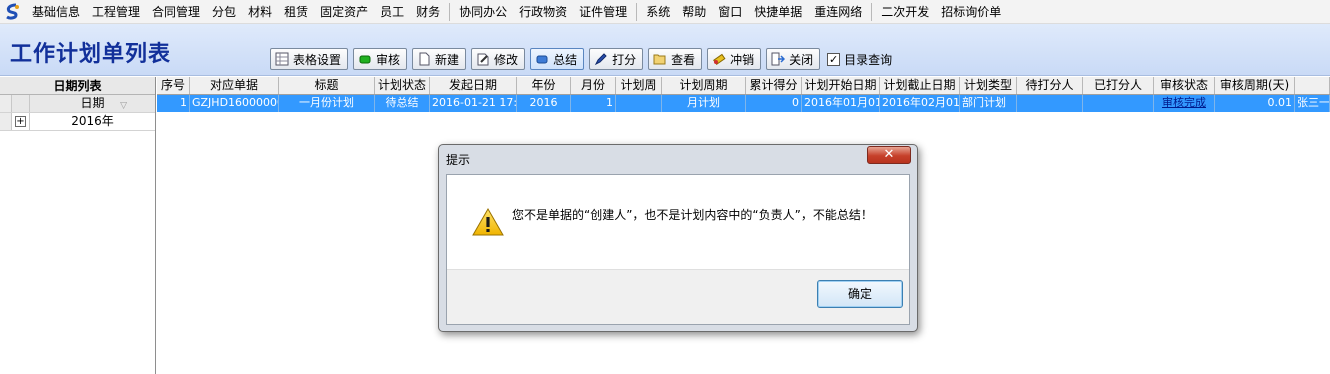  Describe the element at coordinates (1312, 103) in the screenshot. I see `cell-extra: 张三一` at that location.